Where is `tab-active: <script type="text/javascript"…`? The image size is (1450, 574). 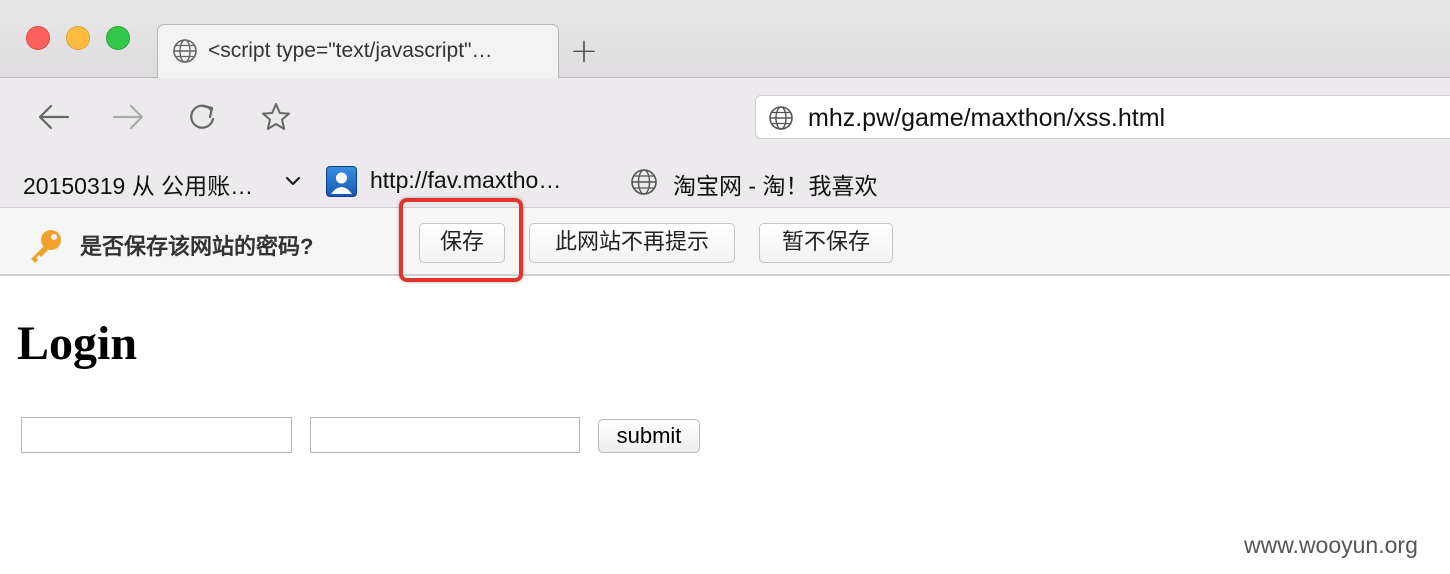
tab-active: <script type="text/javascript"… is located at coordinates (358, 51).